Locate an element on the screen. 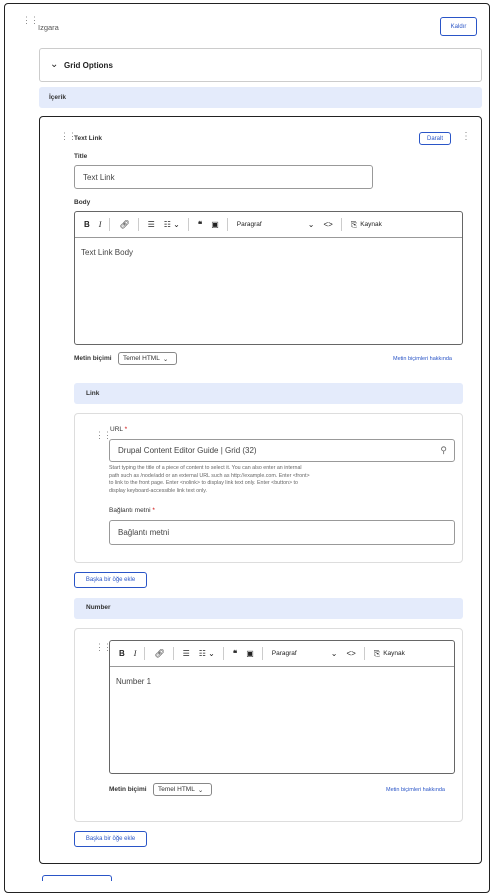  body-text: Text Link Body is located at coordinates (107, 252).